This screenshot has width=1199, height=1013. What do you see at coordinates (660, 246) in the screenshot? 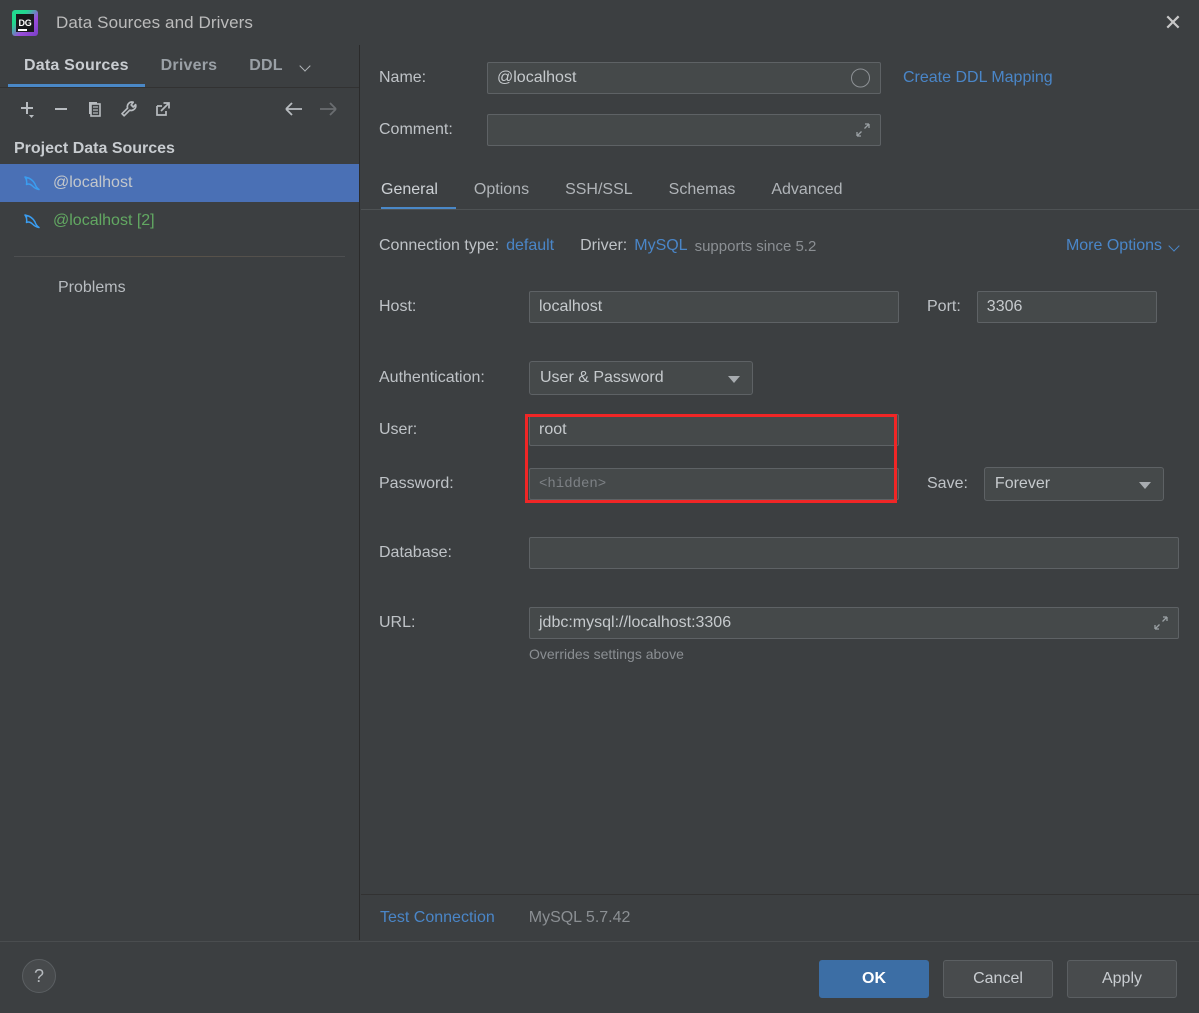
I see `driver-value: MySQL` at bounding box center [660, 246].